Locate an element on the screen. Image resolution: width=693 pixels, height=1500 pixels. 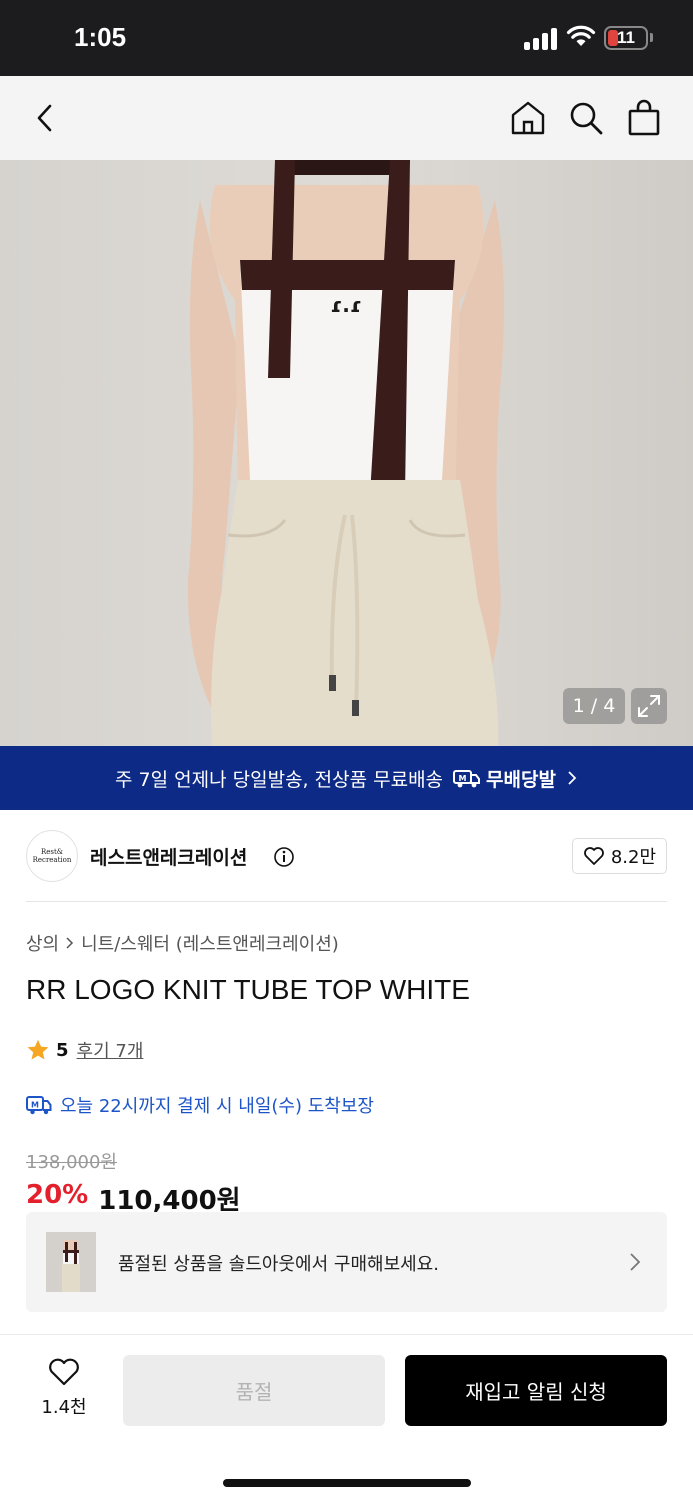
soldout-promo-card: 품절된 상품을 솔드아웃에서 구매해보세요. is located at coordinates (346, 1262).